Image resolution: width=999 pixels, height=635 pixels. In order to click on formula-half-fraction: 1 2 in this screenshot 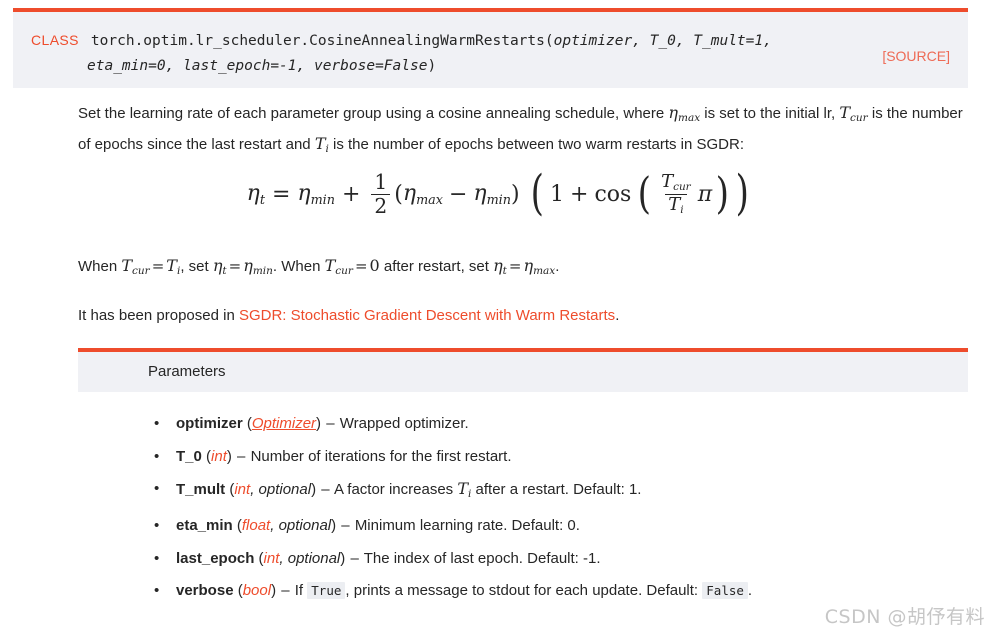, I will do `click(381, 194)`.